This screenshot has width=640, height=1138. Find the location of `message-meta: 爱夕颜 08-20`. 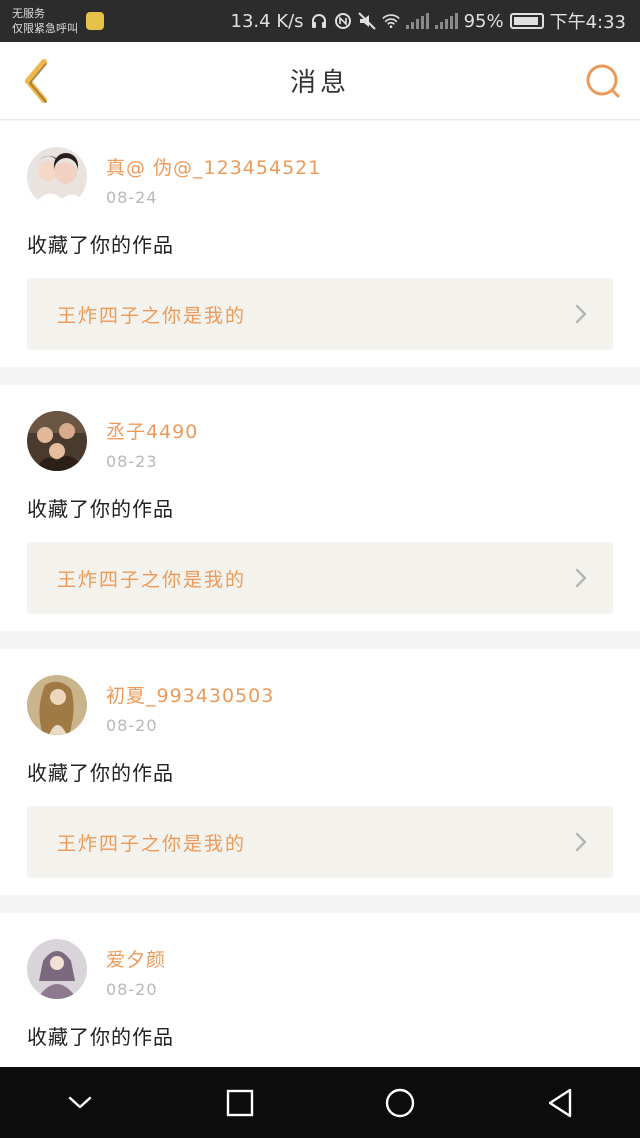

message-meta: 爱夕颜 08-20 is located at coordinates (136, 969).